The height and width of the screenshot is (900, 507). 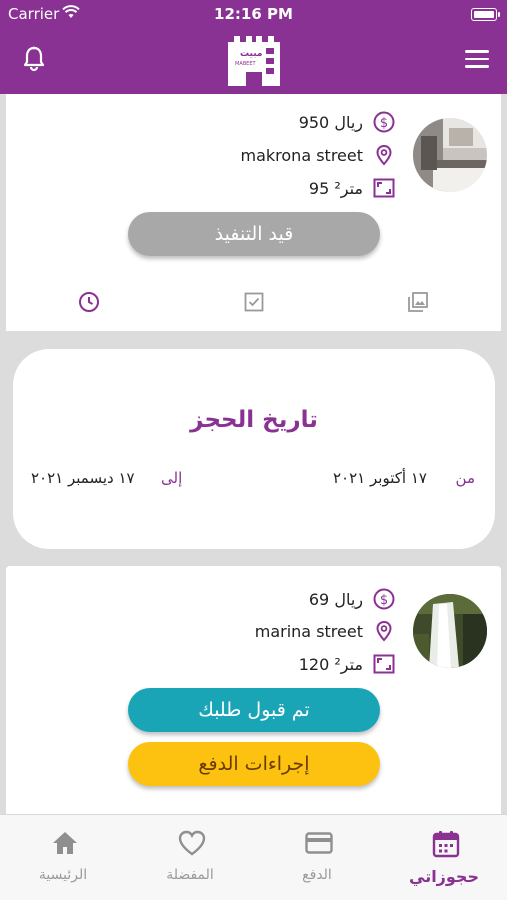 What do you see at coordinates (308, 631) in the screenshot?
I see `location-text: marina street` at bounding box center [308, 631].